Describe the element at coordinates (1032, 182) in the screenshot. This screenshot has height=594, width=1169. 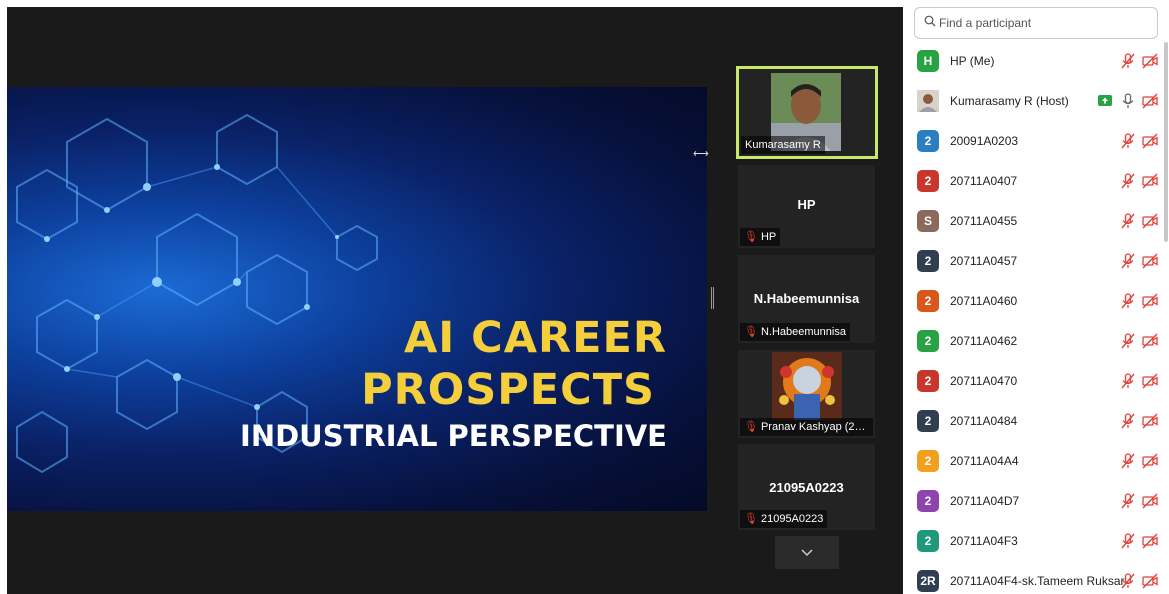
I see `participant-row: 2 20711A0407` at that location.